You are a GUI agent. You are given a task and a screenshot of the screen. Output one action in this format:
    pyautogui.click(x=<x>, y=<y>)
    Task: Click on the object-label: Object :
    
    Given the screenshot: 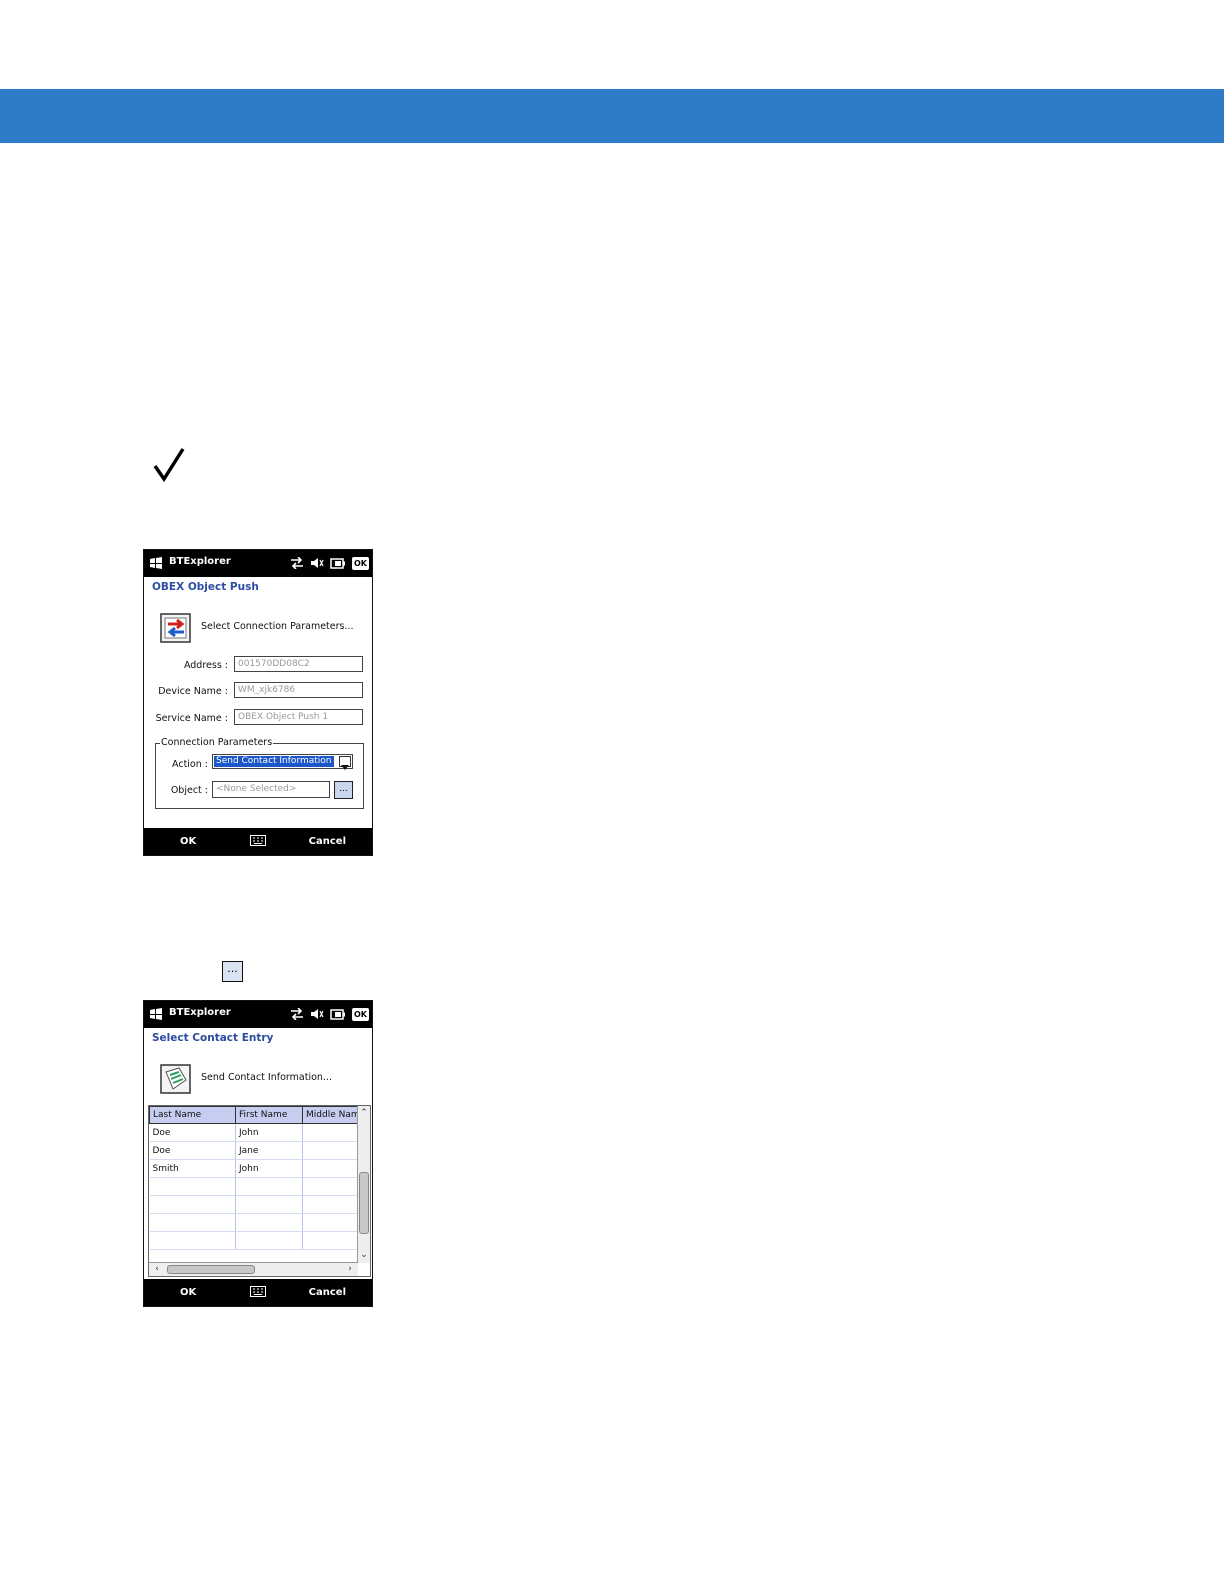 What is the action you would take?
    pyautogui.click(x=189, y=790)
    